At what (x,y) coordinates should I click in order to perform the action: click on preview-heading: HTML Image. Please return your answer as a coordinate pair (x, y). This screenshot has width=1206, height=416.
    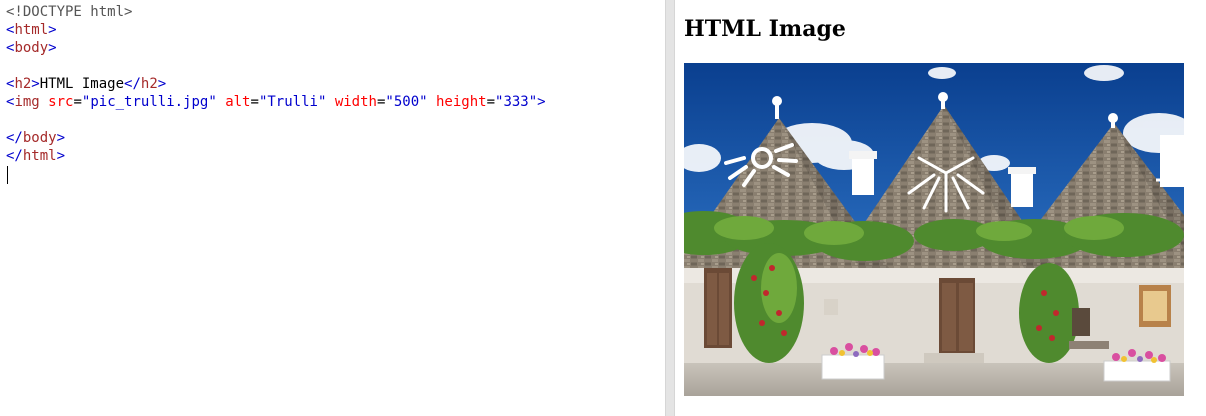
    Looking at the image, I should click on (765, 29).